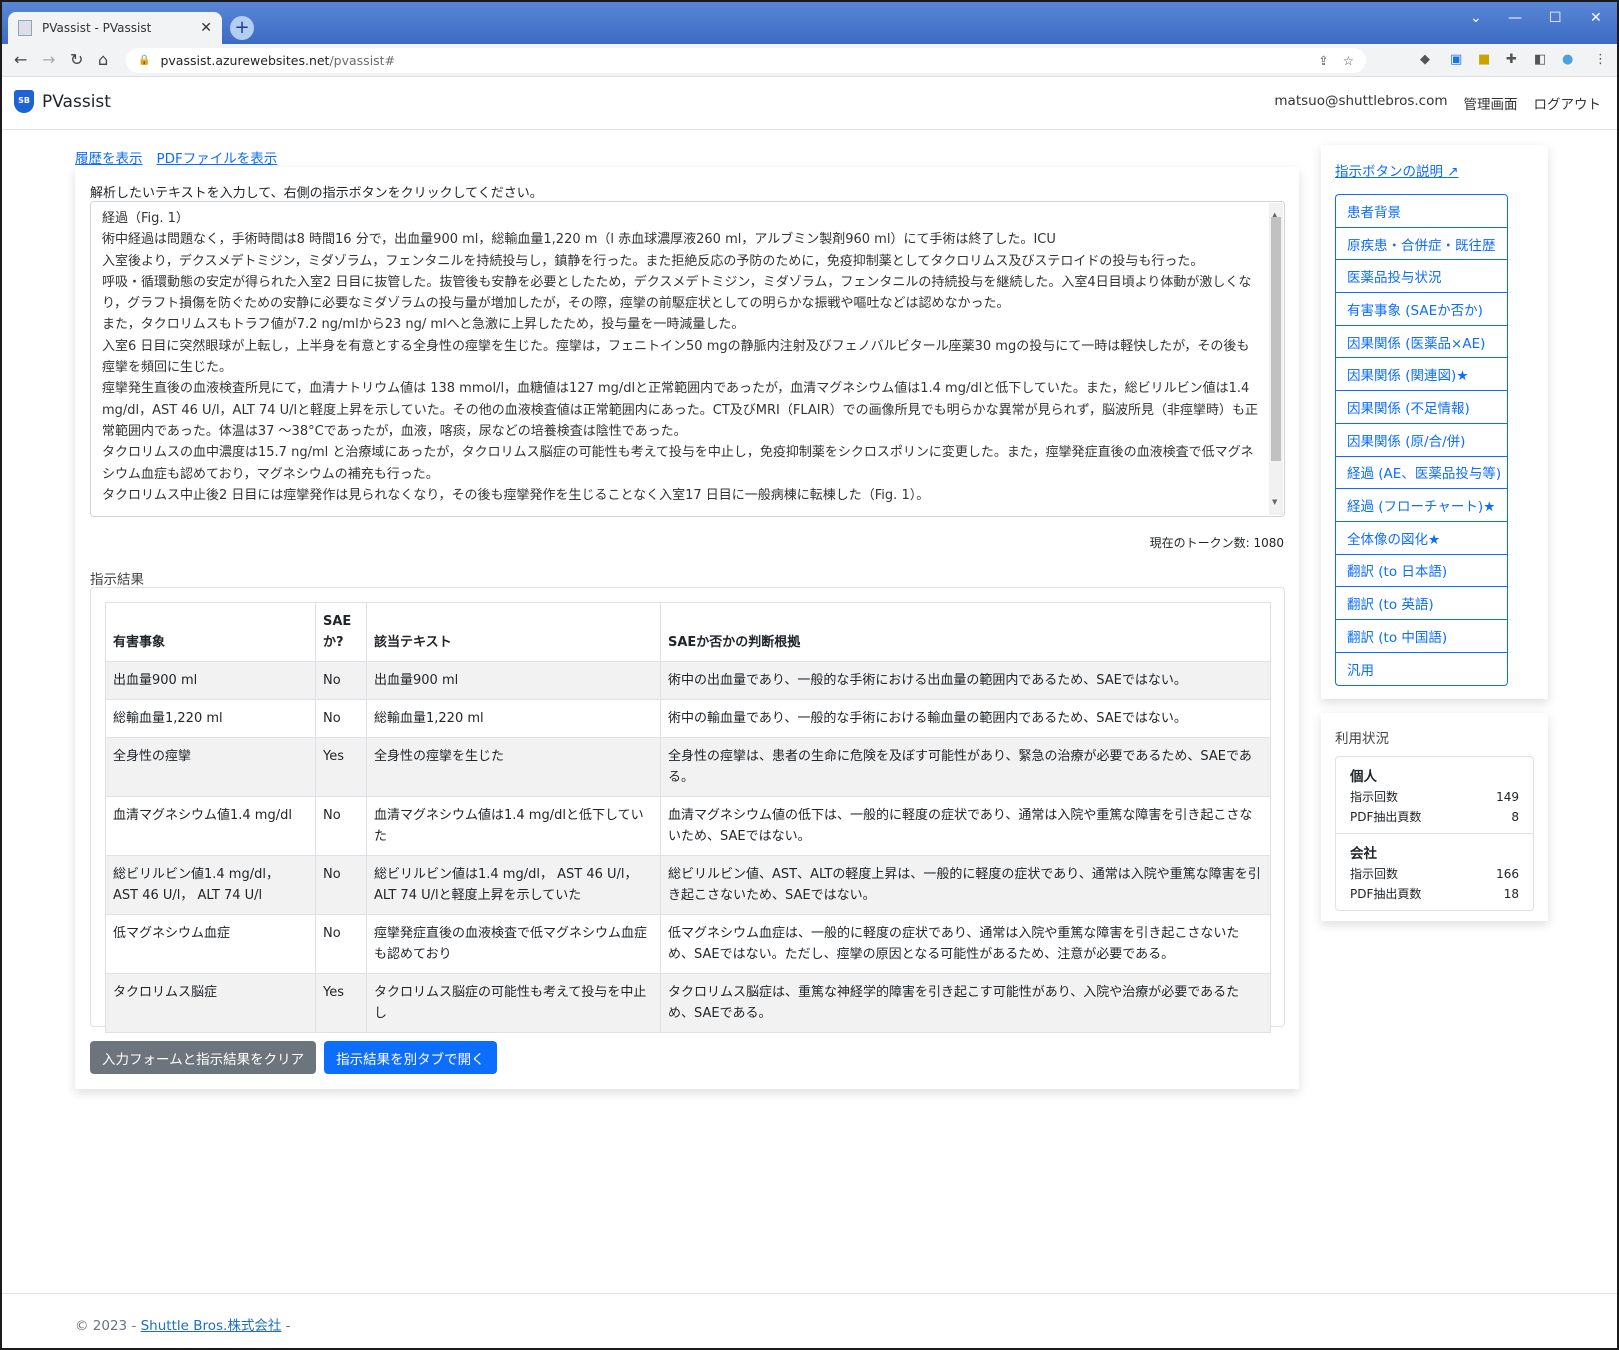 This screenshot has width=1619, height=1350. What do you see at coordinates (1511, 59) in the screenshot?
I see `extensions-puzzle-icon: ✚` at bounding box center [1511, 59].